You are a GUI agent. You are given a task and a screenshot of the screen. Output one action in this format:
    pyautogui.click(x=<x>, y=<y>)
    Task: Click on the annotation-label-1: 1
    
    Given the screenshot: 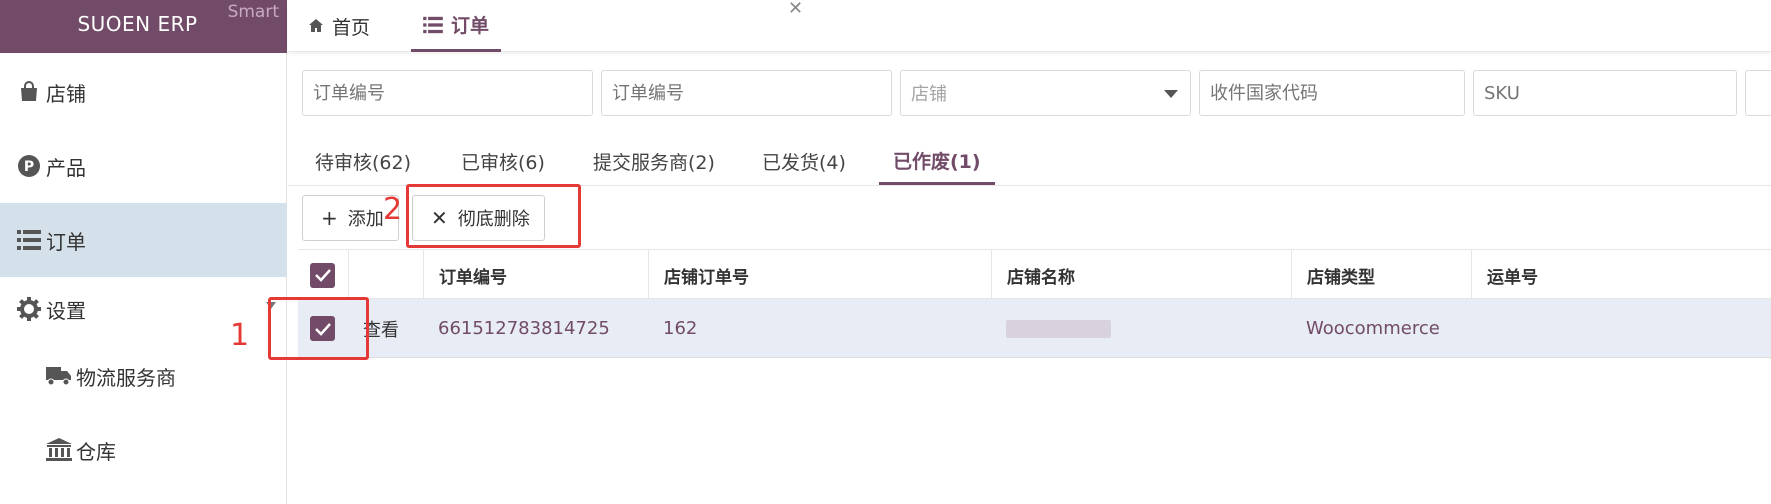 What is the action you would take?
    pyautogui.click(x=240, y=335)
    